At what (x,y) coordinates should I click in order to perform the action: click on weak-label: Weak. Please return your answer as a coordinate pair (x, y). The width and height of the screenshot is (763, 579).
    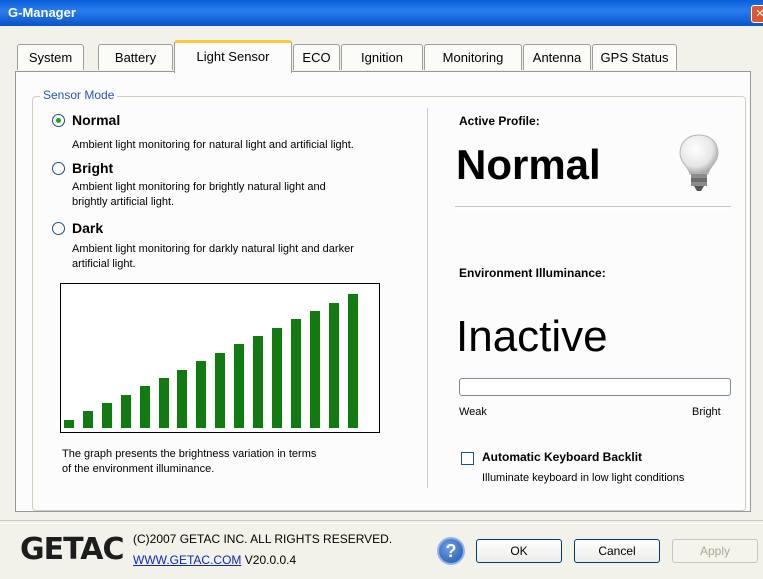
    Looking at the image, I should click on (473, 412).